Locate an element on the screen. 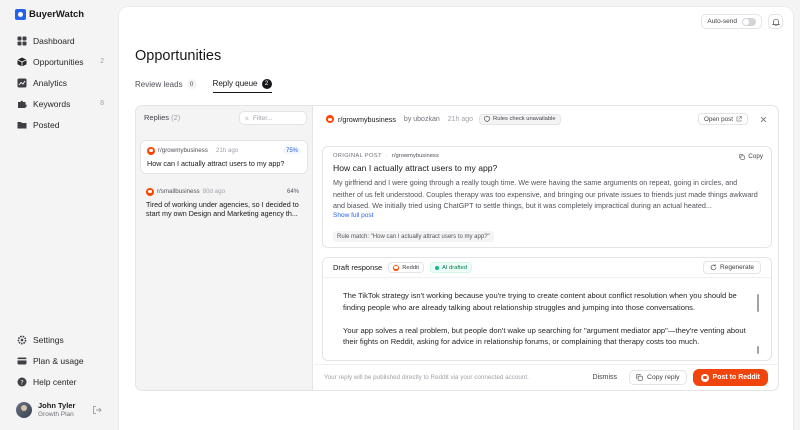 The height and width of the screenshot is (430, 800). regenerate-label: Regenerate is located at coordinates (737, 267).